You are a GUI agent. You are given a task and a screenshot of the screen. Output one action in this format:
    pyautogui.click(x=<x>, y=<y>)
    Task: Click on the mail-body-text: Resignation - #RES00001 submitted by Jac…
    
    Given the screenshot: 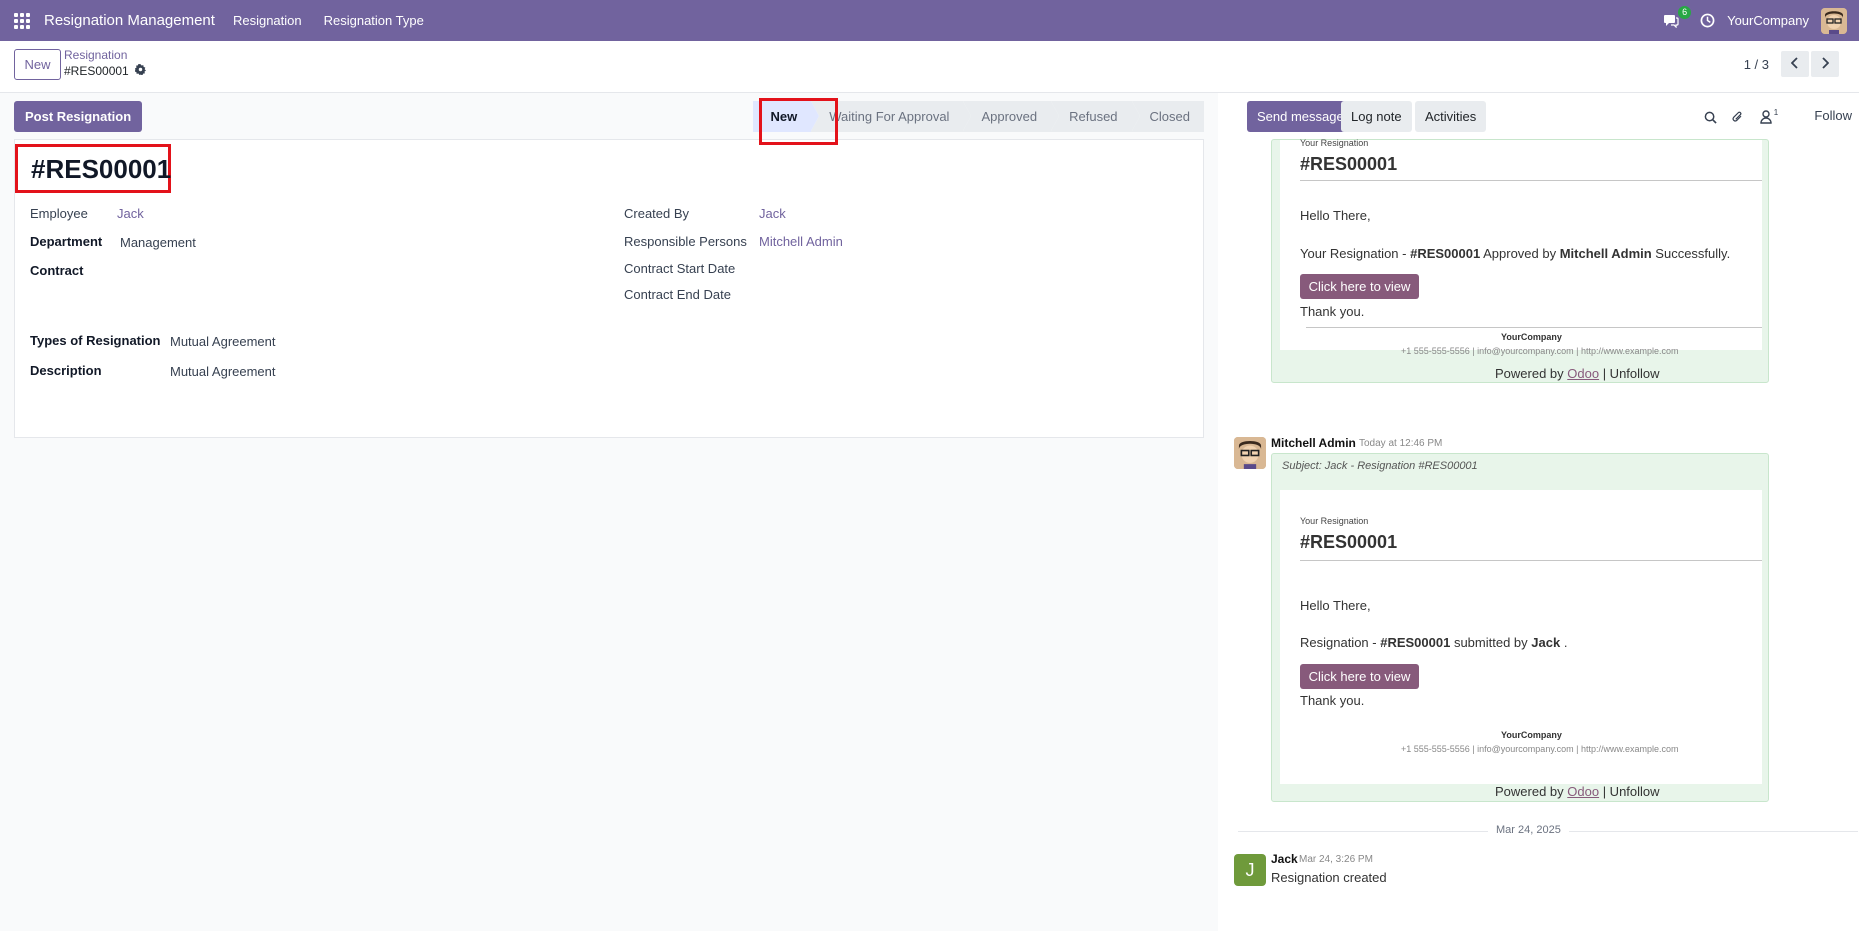 What is the action you would take?
    pyautogui.click(x=1434, y=642)
    